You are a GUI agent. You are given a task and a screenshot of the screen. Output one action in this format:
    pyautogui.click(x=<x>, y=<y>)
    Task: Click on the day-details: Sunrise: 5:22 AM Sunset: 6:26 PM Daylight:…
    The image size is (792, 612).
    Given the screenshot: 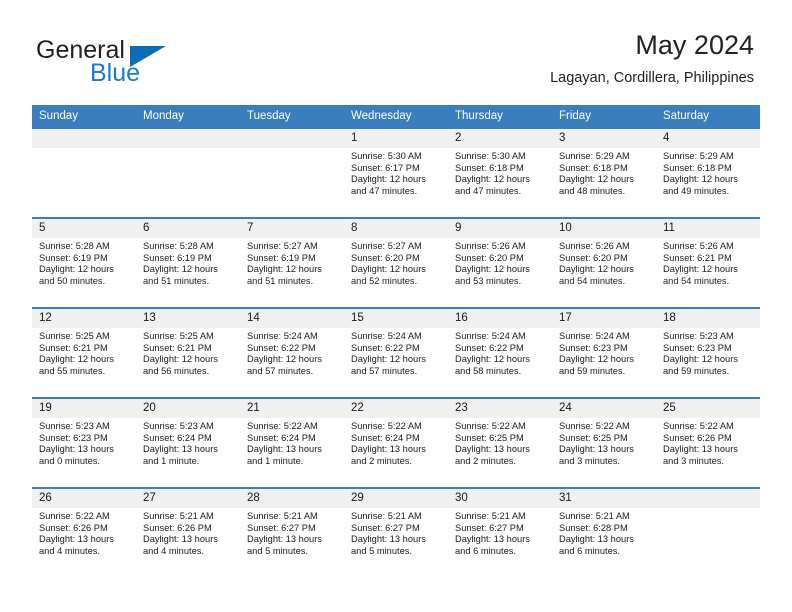 What is the action you would take?
    pyautogui.click(x=84, y=532)
    